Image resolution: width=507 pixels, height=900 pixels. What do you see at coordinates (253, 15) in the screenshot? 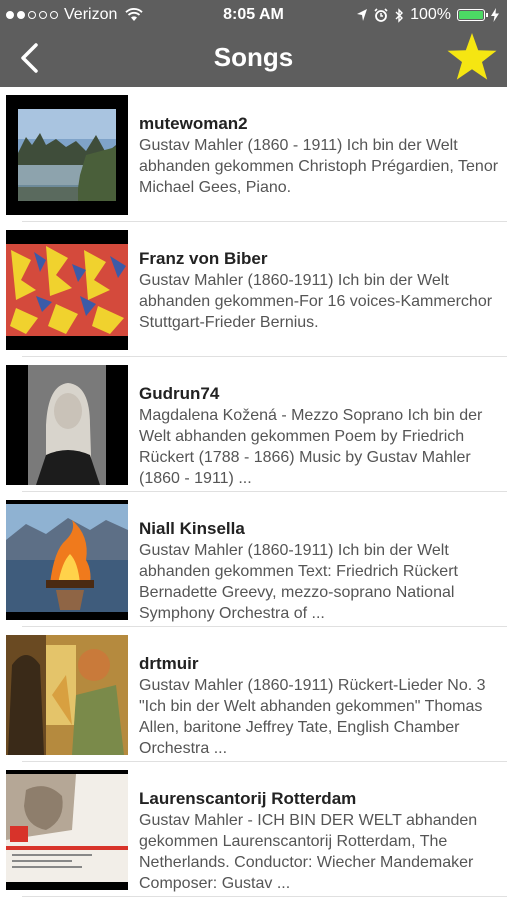
I see `status-bar: Verizon 8:05 AM 100%` at bounding box center [253, 15].